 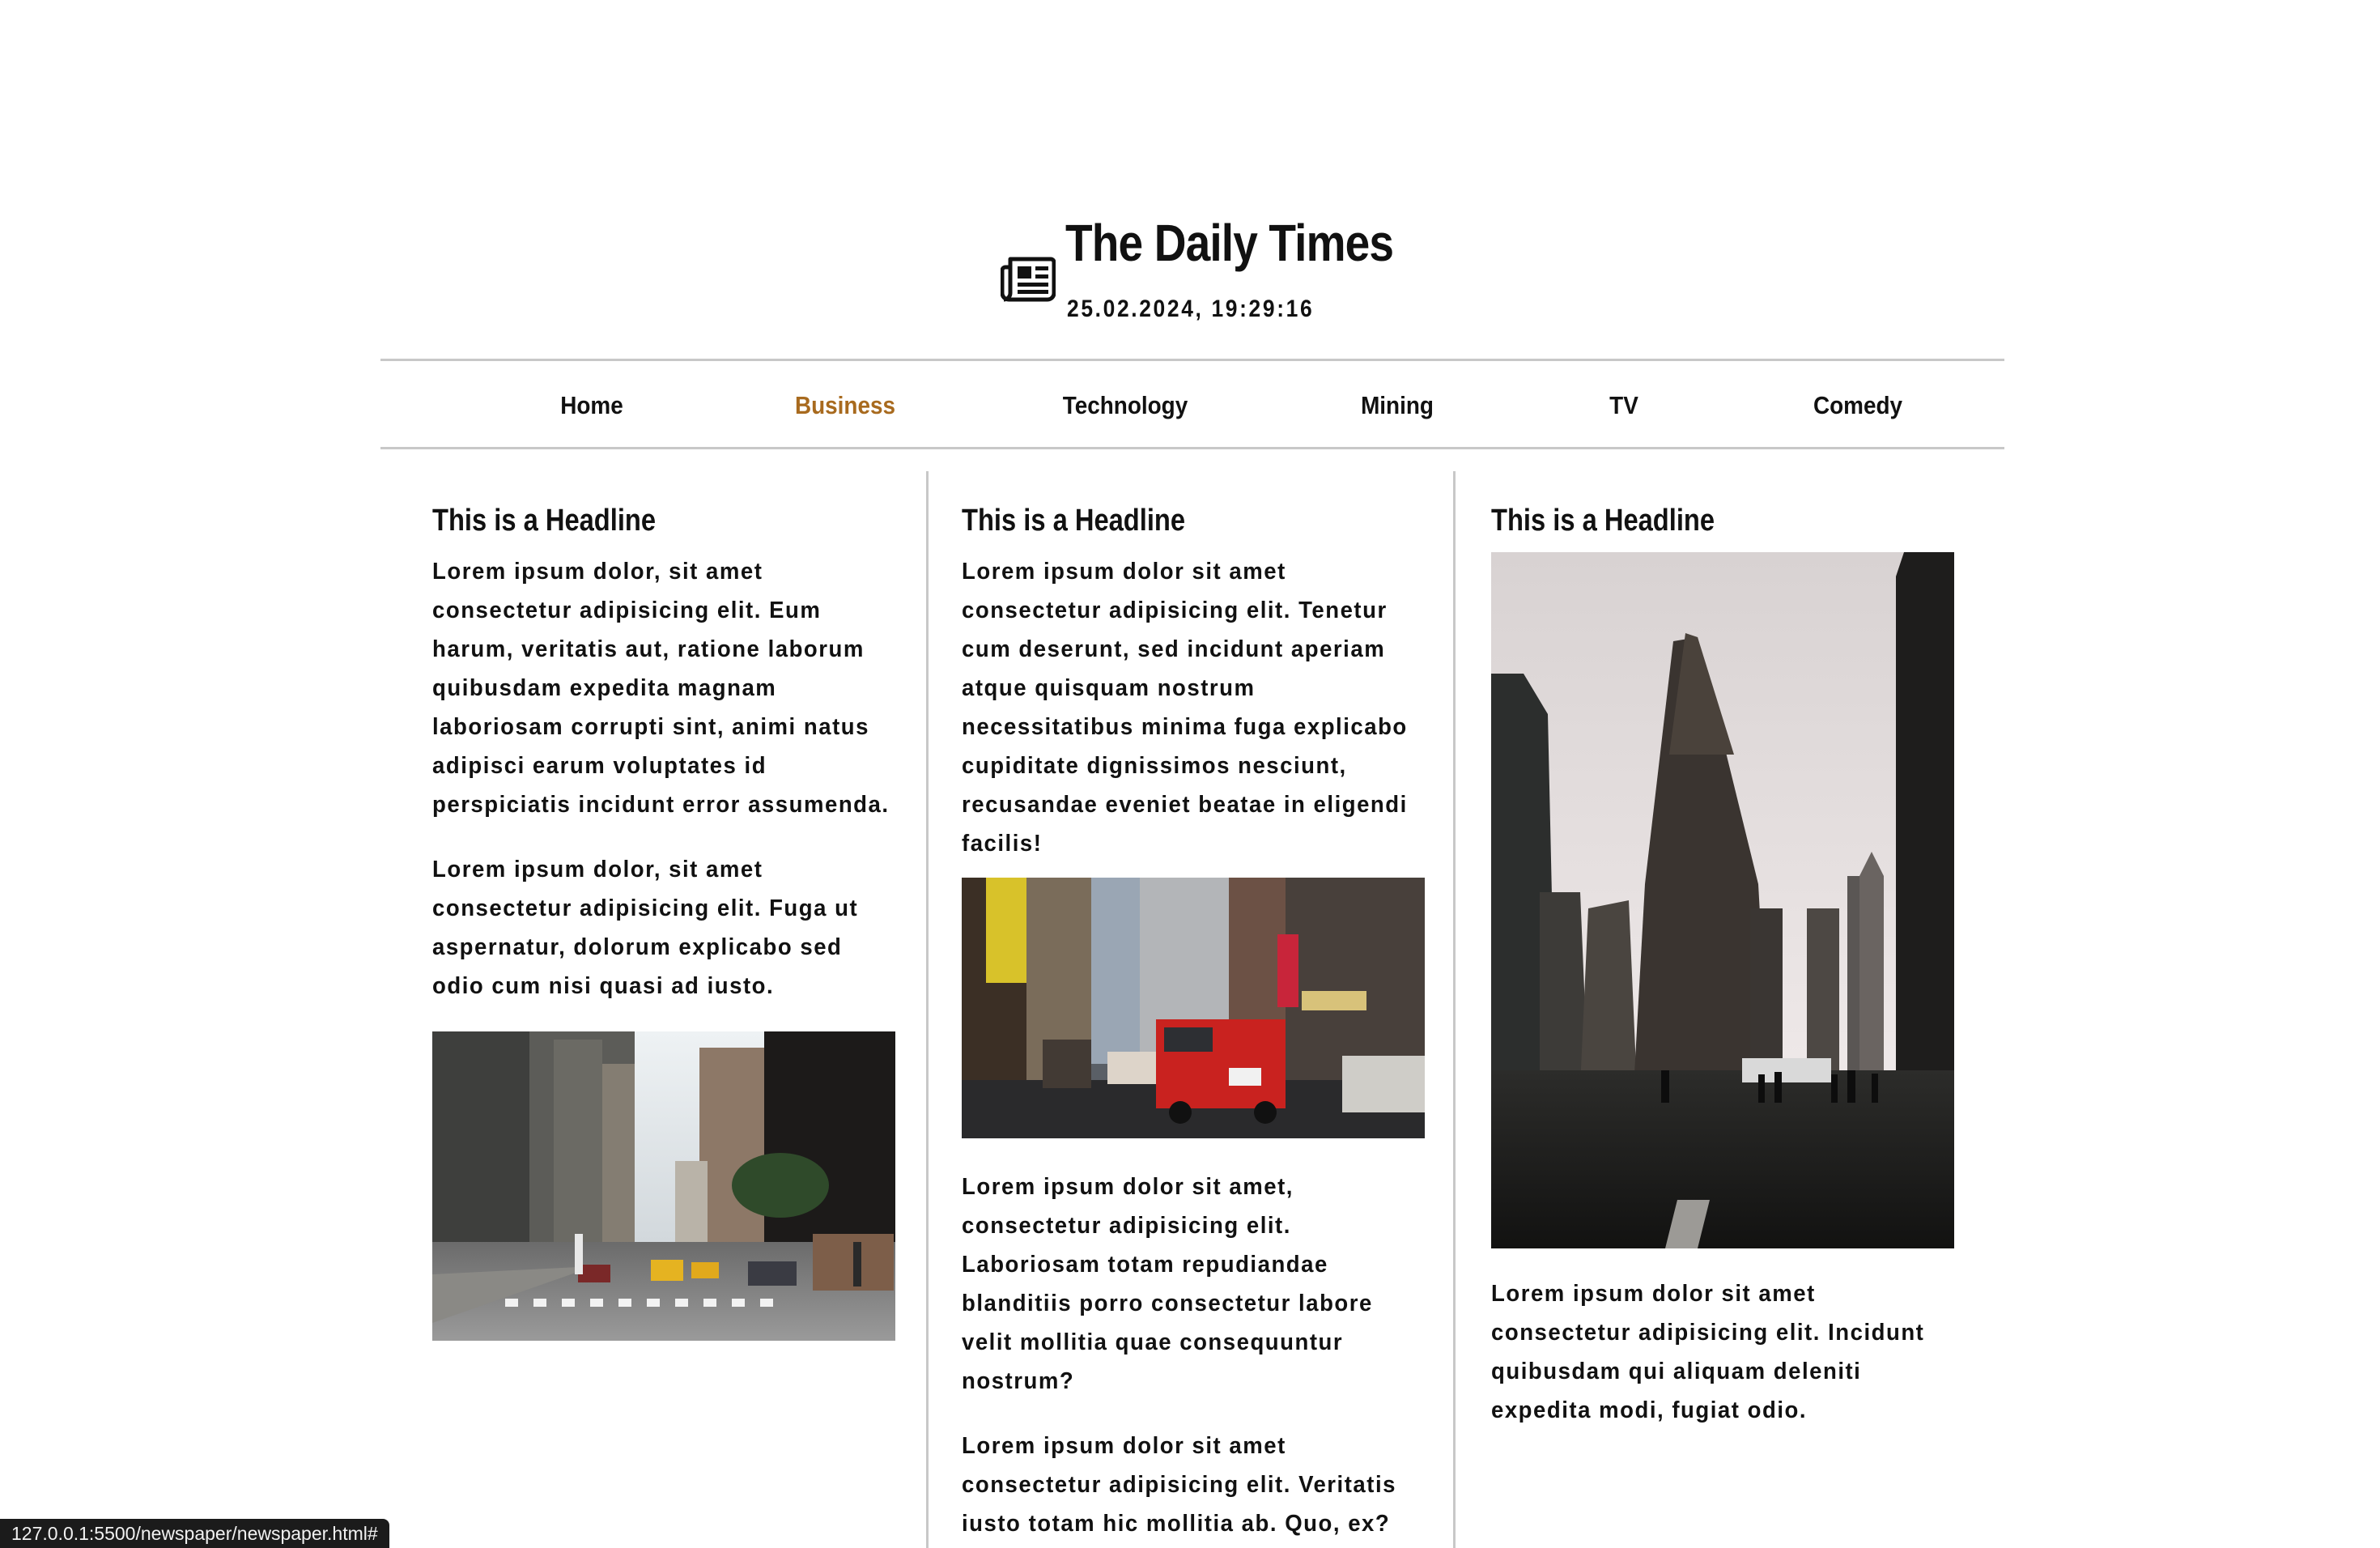 What do you see at coordinates (845, 406) in the screenshot?
I see `nav-business: Business` at bounding box center [845, 406].